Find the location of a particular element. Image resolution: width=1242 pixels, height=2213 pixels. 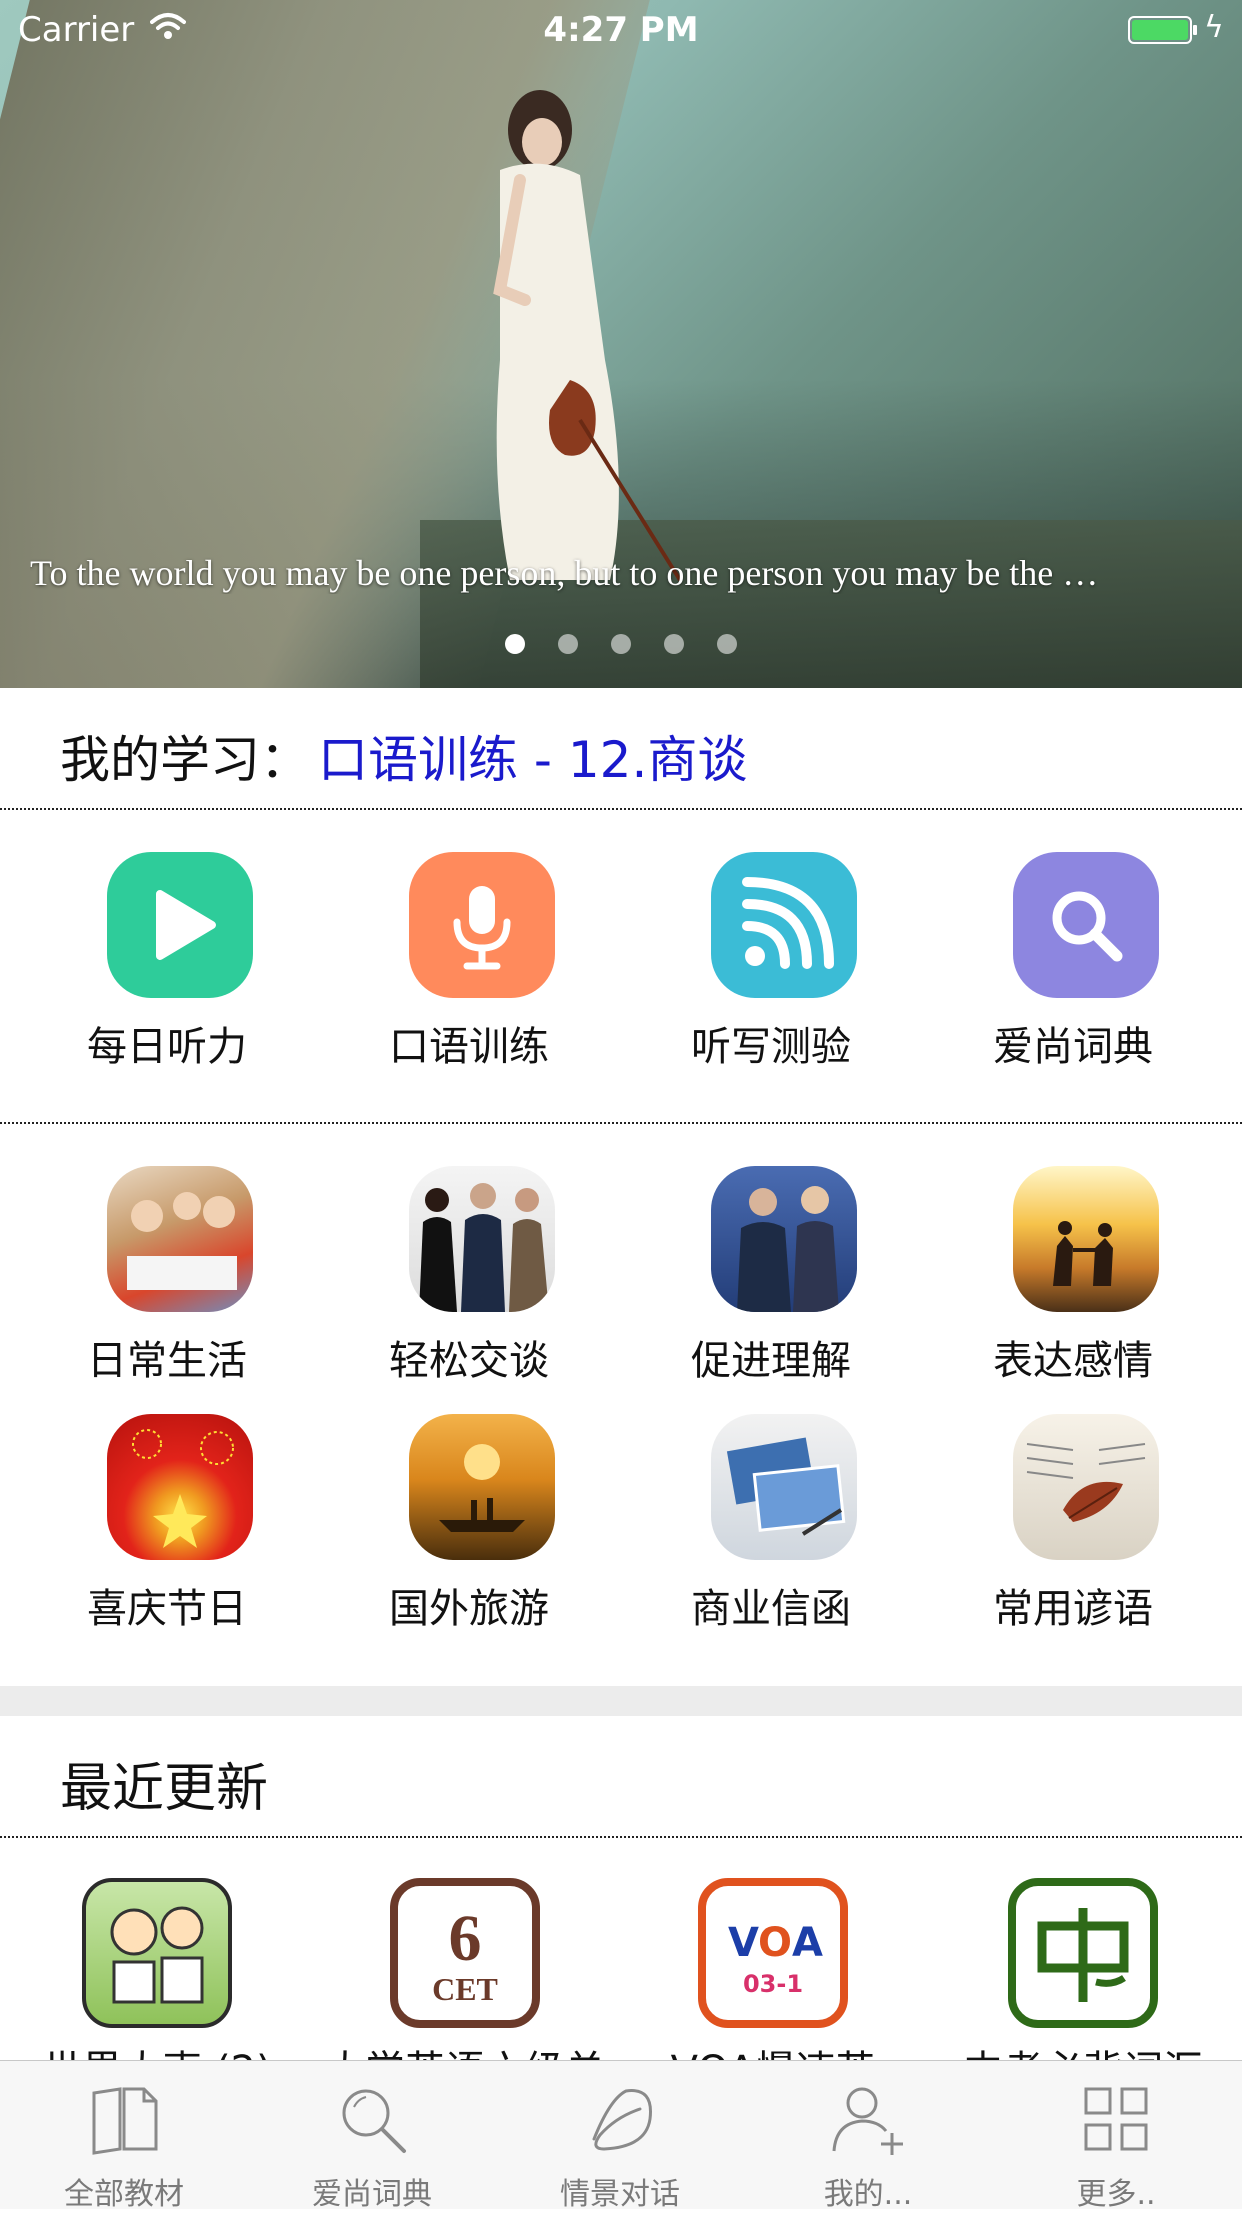

cartoon-kids-cover-icon is located at coordinates (157, 1953).